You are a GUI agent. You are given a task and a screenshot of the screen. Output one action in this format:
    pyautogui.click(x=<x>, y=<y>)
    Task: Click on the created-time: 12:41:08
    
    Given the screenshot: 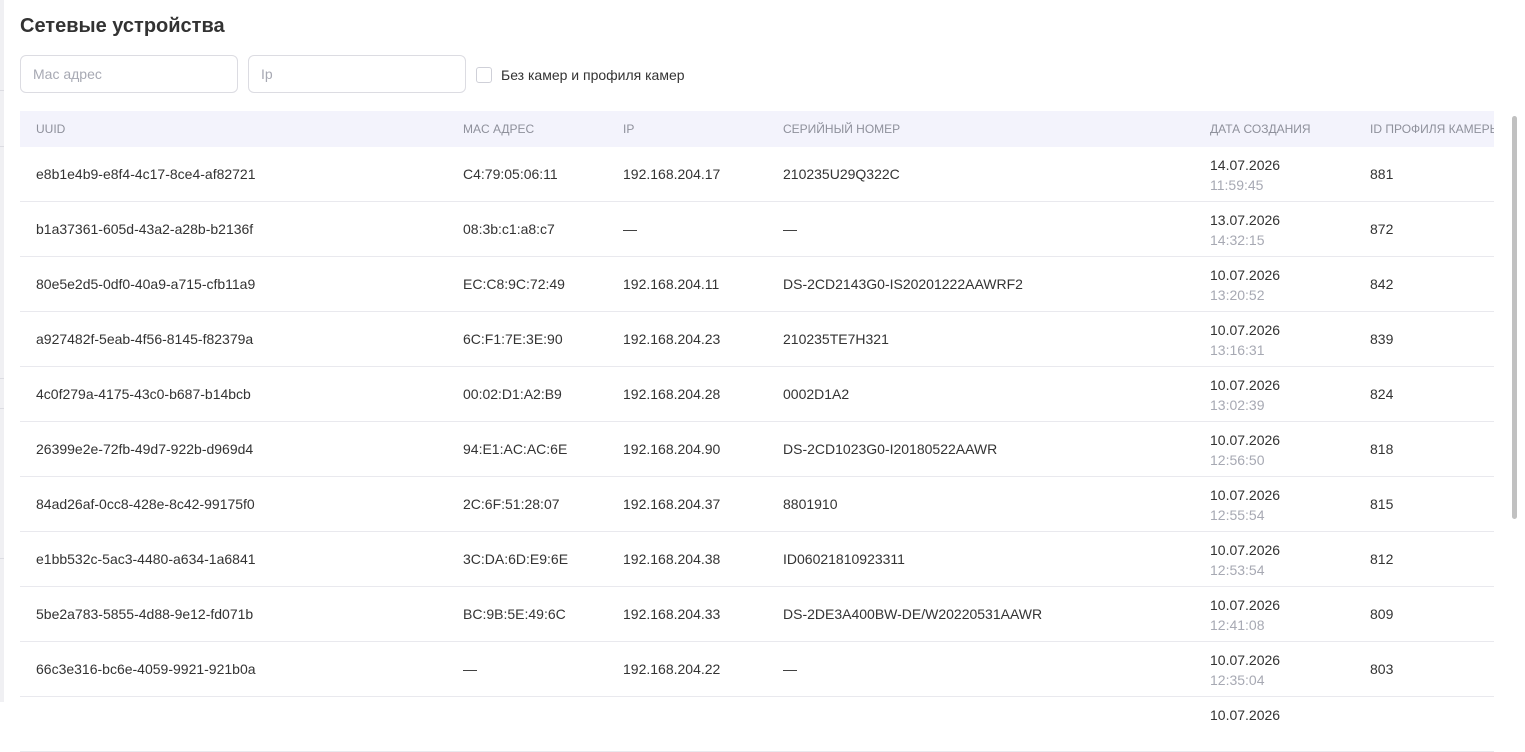 What is the action you would take?
    pyautogui.click(x=1237, y=625)
    